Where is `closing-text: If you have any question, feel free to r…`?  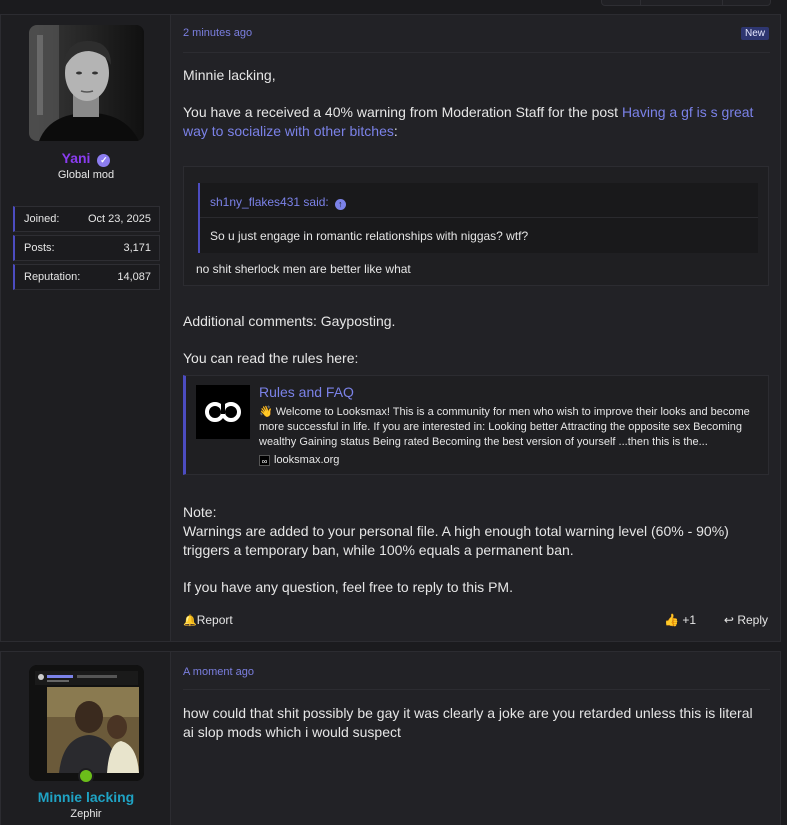 closing-text: If you have any question, feel free to r… is located at coordinates (348, 587).